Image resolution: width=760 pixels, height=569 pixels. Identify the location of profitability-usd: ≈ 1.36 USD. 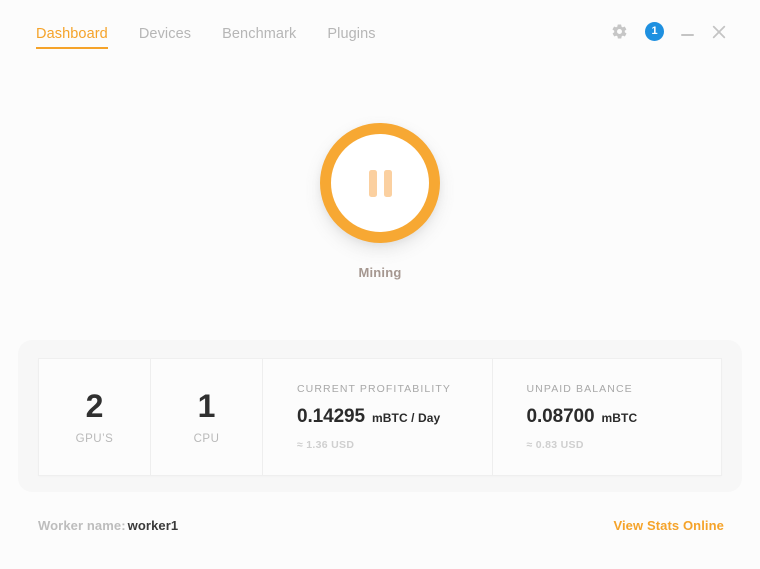
(326, 445).